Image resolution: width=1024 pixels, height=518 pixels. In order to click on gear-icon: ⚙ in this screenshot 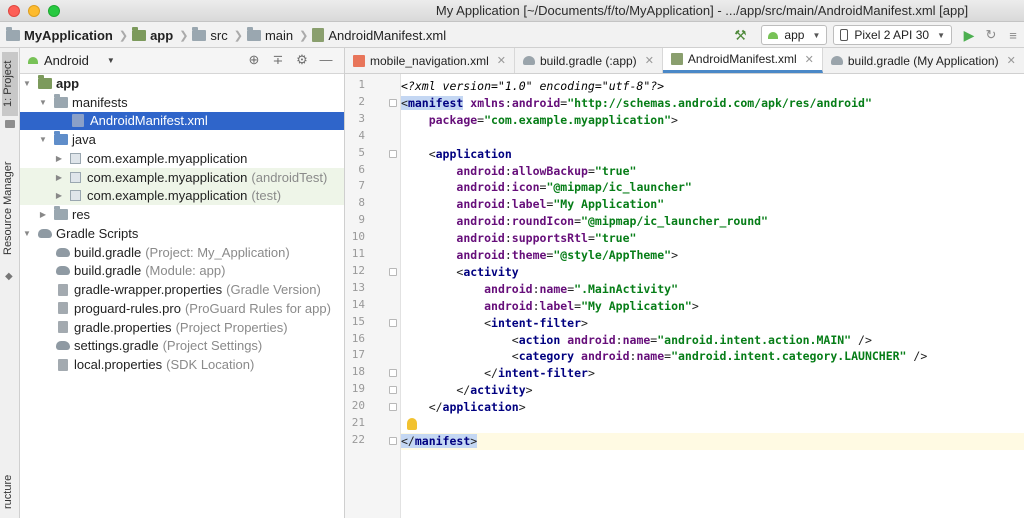, I will do `click(302, 60)`.